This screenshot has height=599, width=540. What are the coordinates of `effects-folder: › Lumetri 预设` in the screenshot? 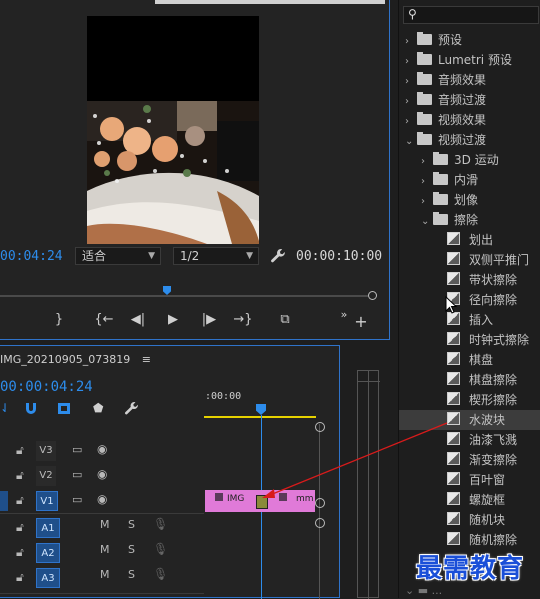 It's located at (469, 60).